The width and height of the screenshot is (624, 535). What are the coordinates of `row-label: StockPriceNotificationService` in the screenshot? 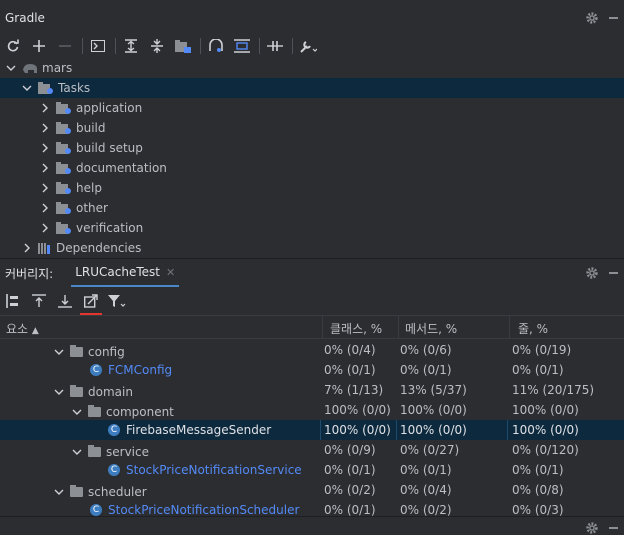 It's located at (214, 470).